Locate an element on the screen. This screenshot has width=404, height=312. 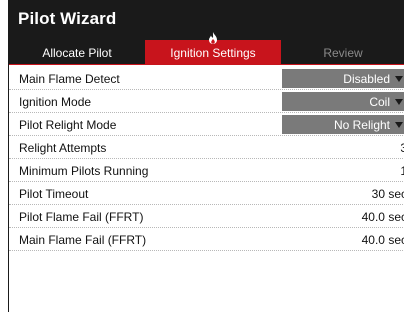
tab-ignition-settings: Ignition Settings is located at coordinates (213, 48).